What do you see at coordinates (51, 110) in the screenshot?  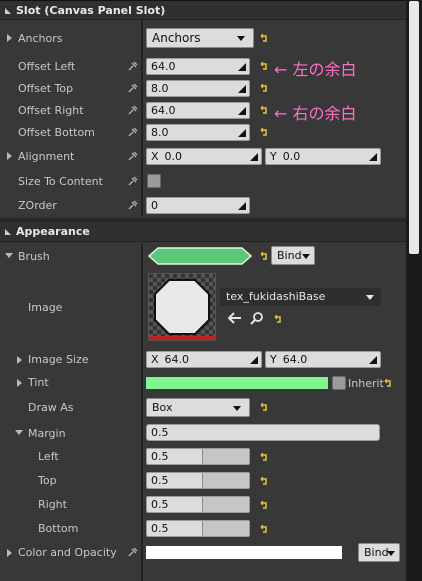 I see `offset-right-label: Offset Right` at bounding box center [51, 110].